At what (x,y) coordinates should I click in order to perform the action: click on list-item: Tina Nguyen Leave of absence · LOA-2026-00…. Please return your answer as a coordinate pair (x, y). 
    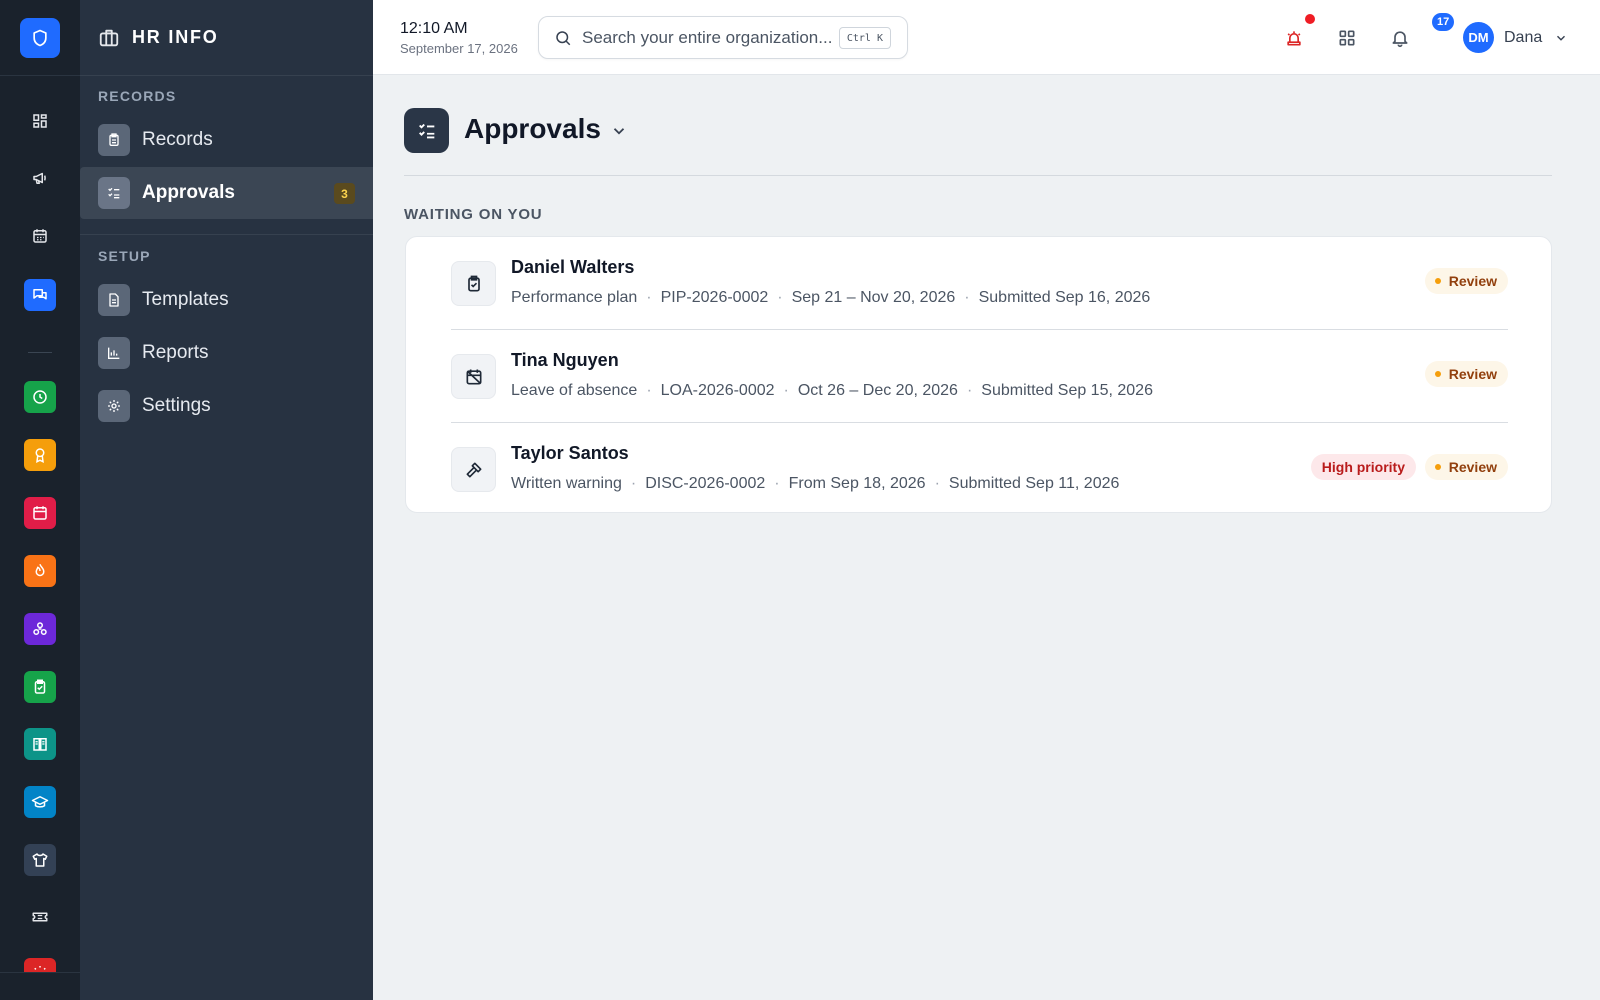
    Looking at the image, I should click on (979, 376).